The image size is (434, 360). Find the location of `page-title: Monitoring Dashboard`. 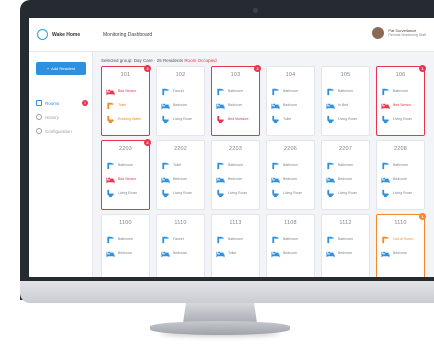

page-title: Monitoring Dashboard is located at coordinates (128, 35).